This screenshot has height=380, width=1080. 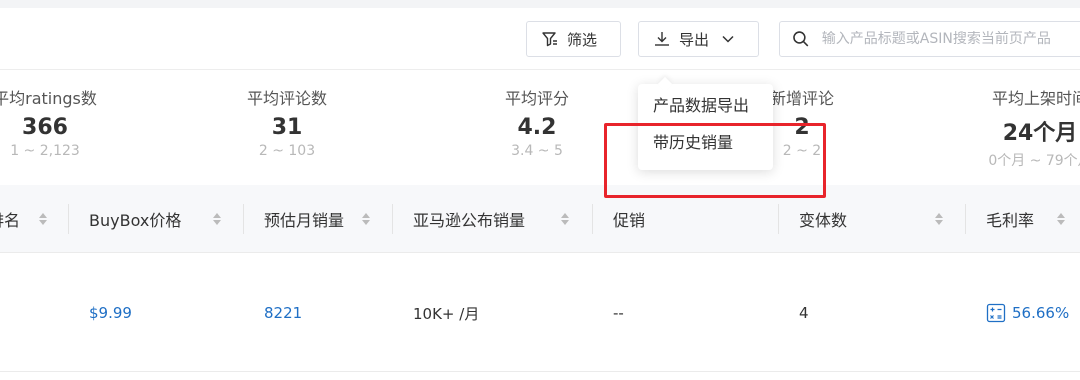 What do you see at coordinates (287, 151) in the screenshot?
I see `stat-range: 2 ~ 103` at bounding box center [287, 151].